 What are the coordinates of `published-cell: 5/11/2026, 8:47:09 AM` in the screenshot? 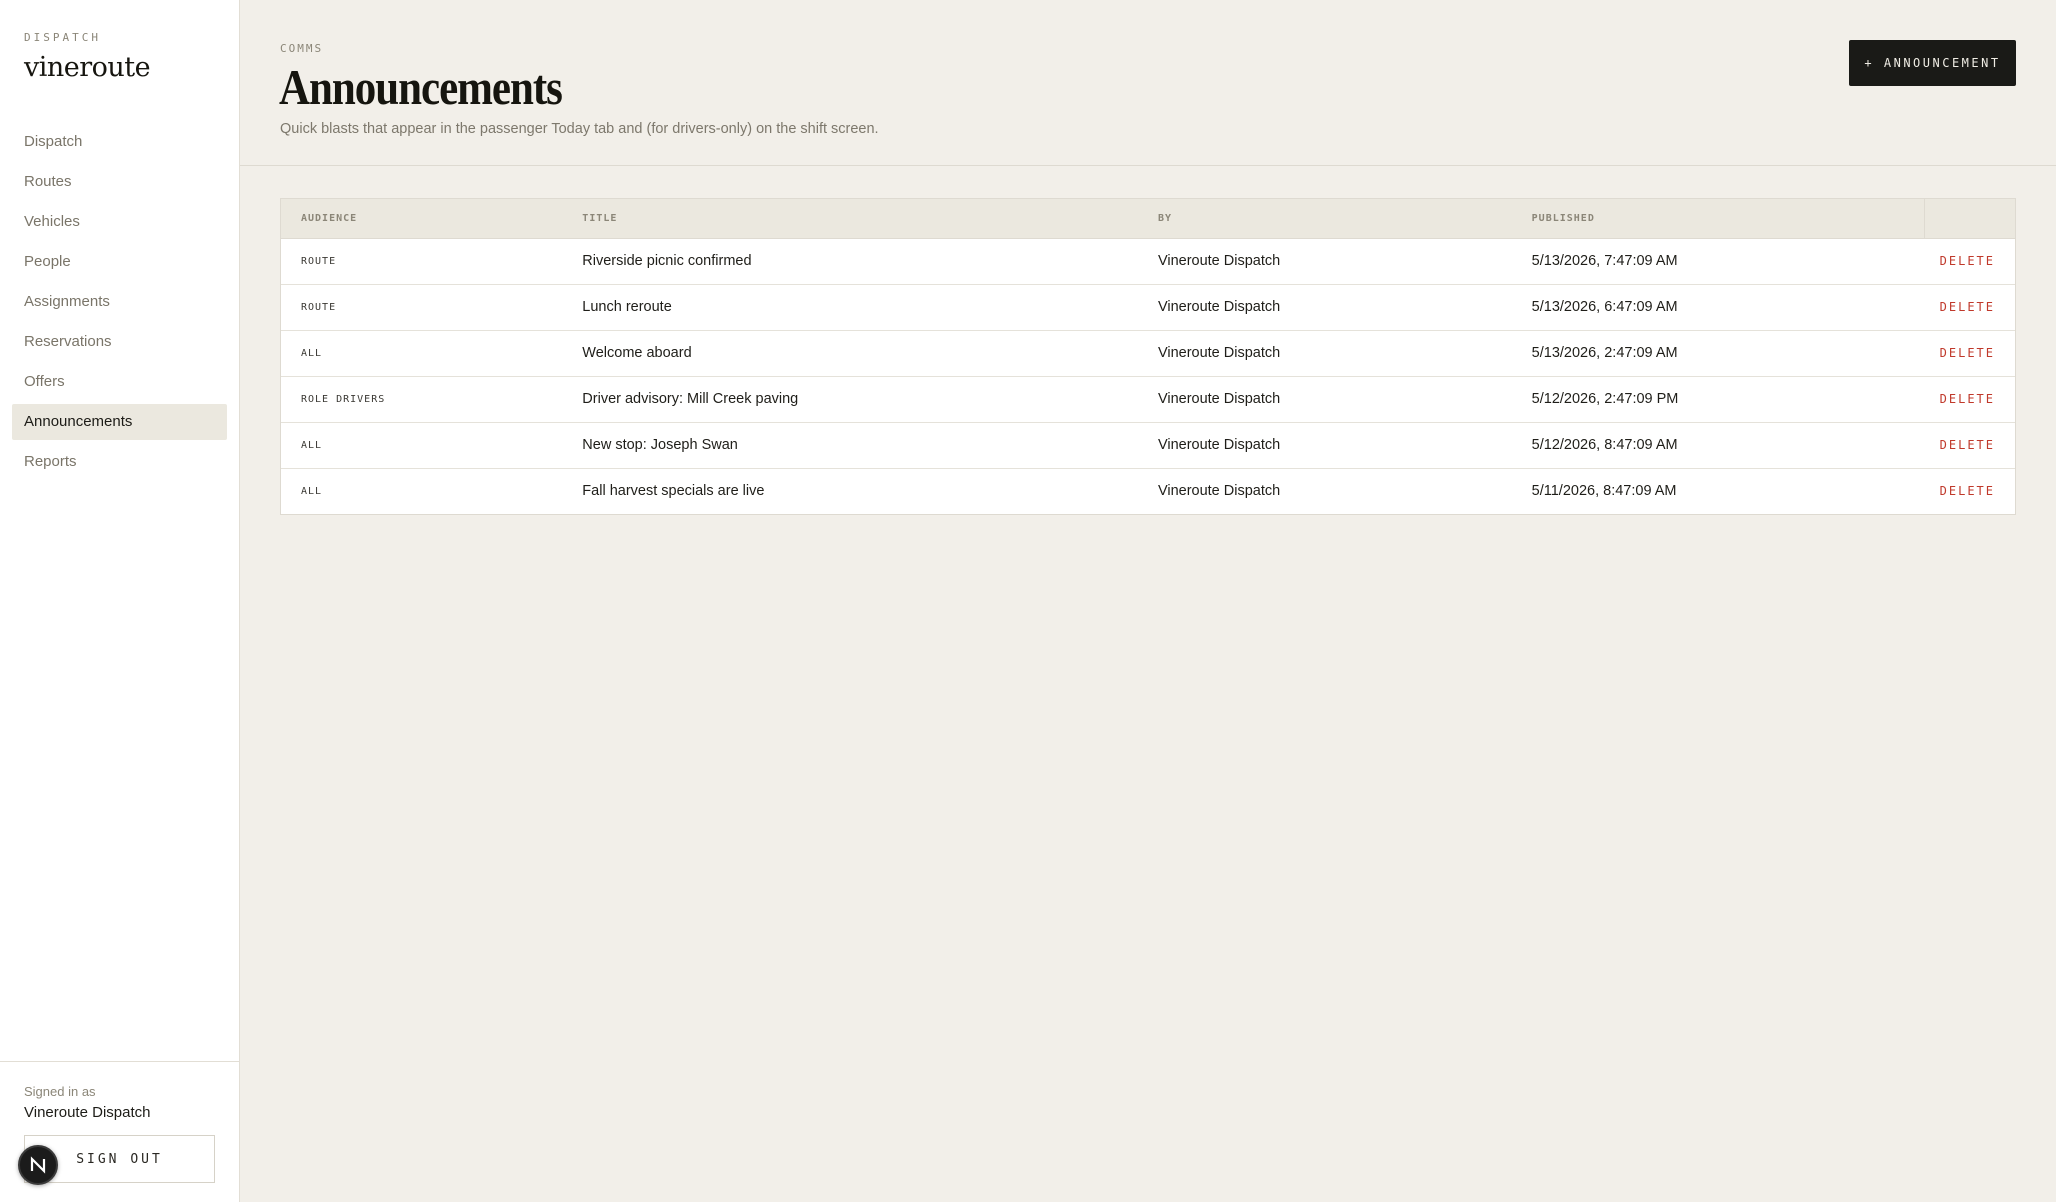 It's located at (1718, 490).